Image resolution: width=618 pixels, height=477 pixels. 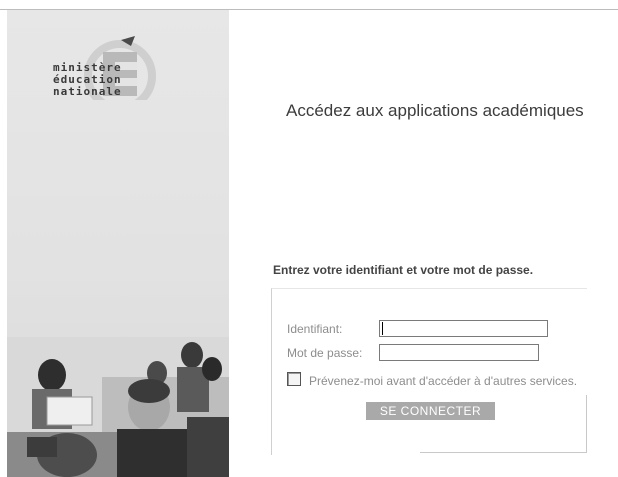 What do you see at coordinates (87, 91) in the screenshot?
I see `logo-line-3: nationale` at bounding box center [87, 91].